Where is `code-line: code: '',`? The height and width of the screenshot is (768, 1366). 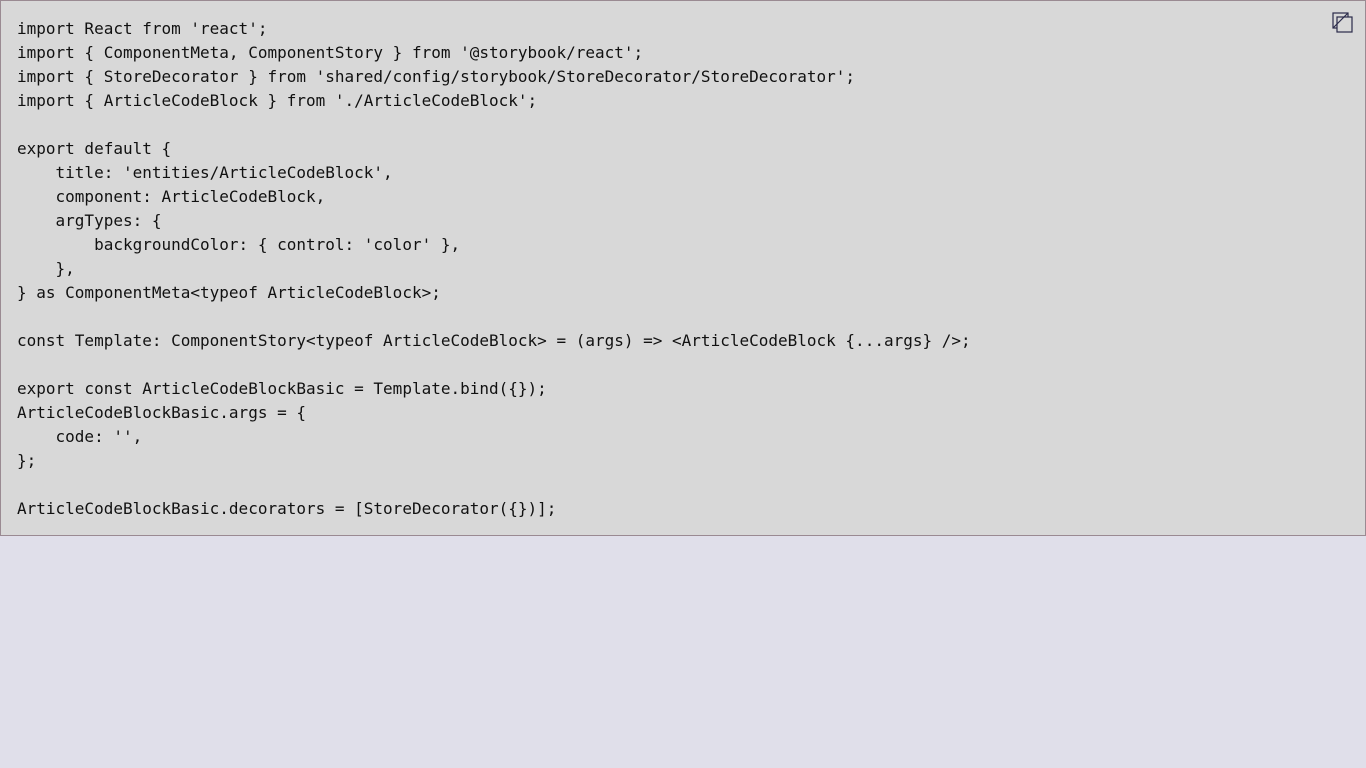
code-line: code: '', is located at coordinates (80, 436).